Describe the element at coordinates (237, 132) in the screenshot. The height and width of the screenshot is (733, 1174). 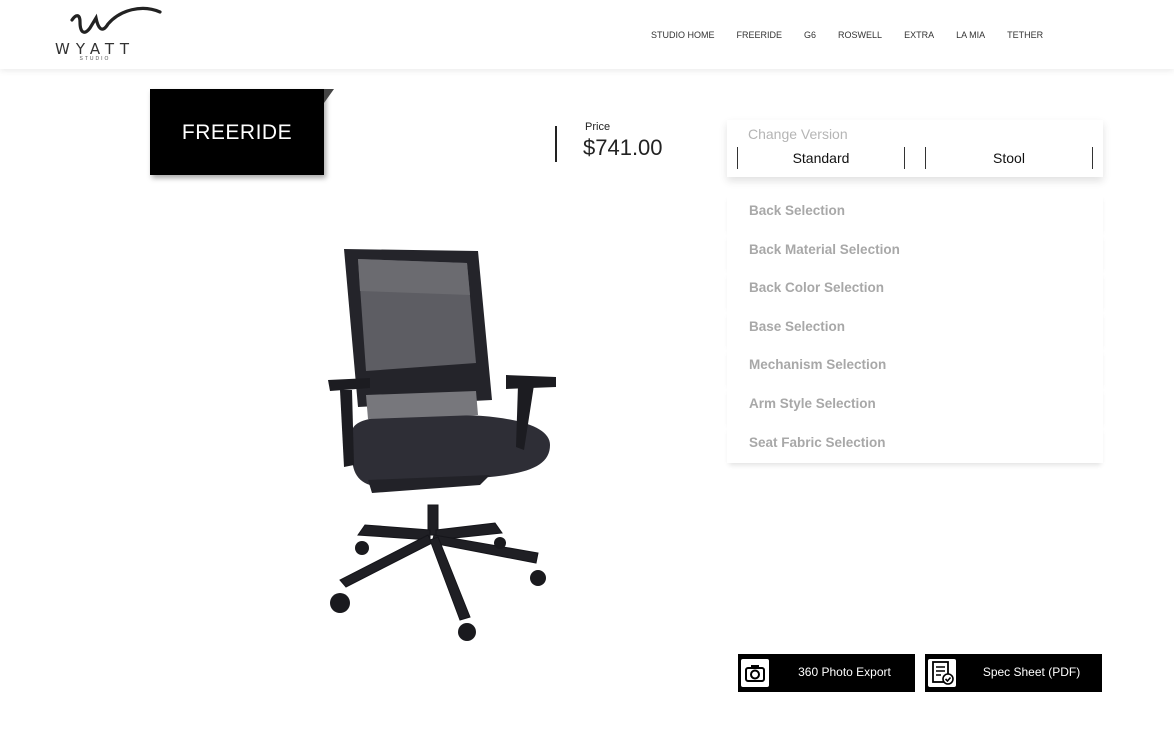
I see `product-title: FREERIDE` at that location.